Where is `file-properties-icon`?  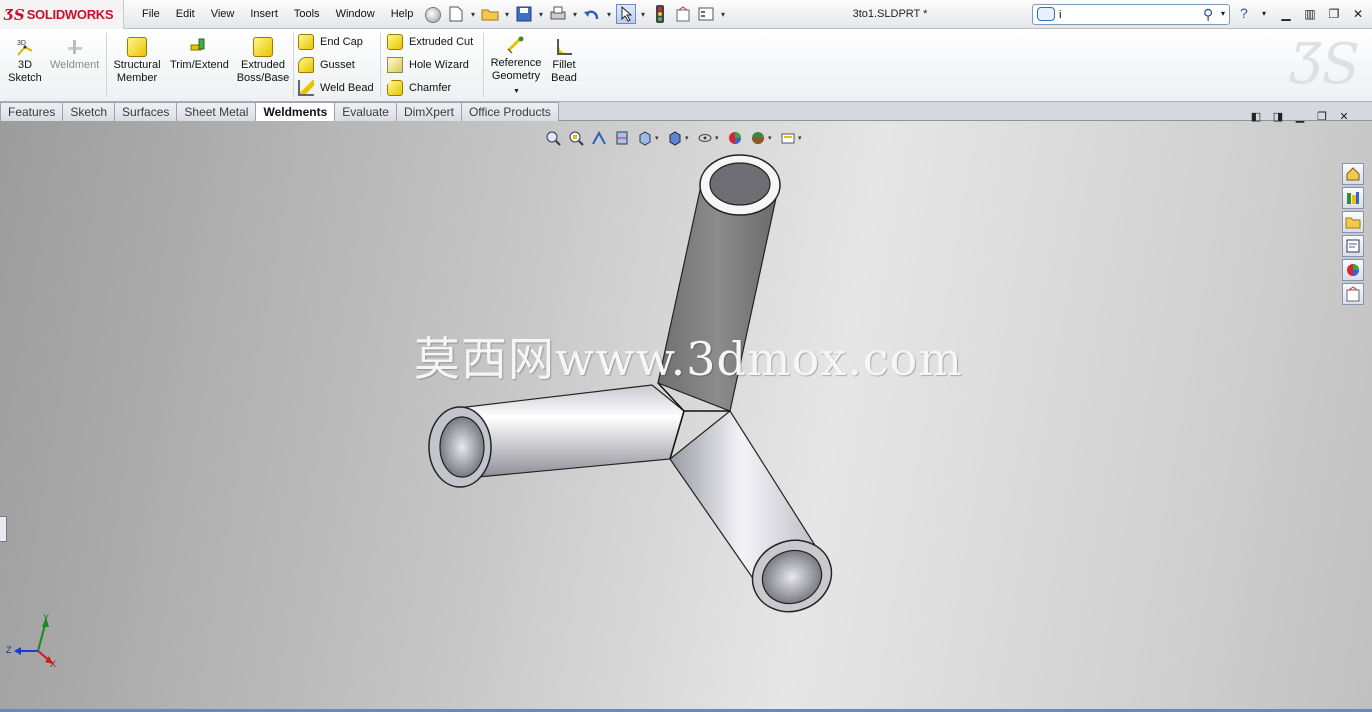 file-properties-icon is located at coordinates (683, 14).